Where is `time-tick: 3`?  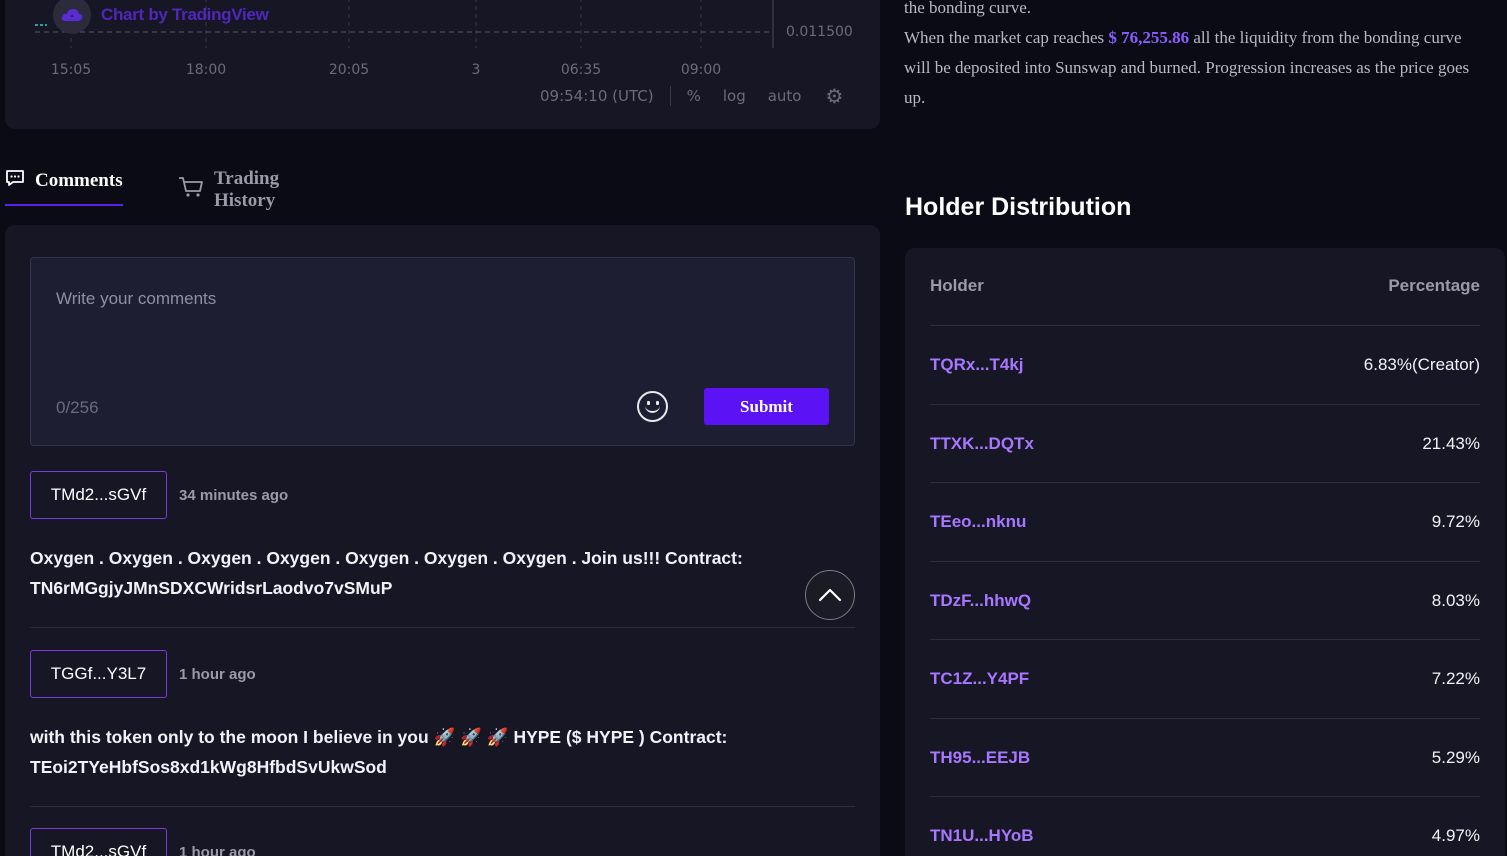
time-tick: 3 is located at coordinates (476, 70).